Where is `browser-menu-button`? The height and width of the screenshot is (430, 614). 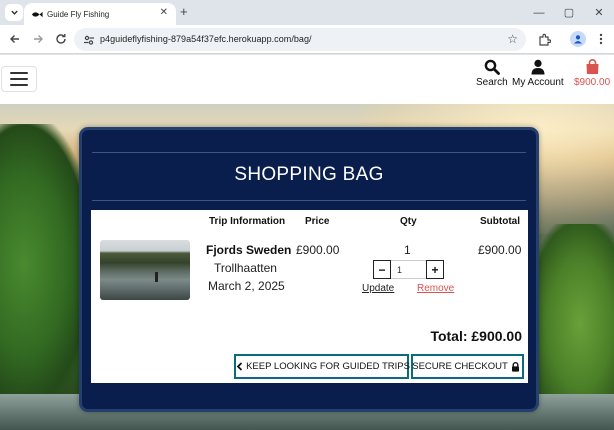
browser-menu-button is located at coordinates (601, 39).